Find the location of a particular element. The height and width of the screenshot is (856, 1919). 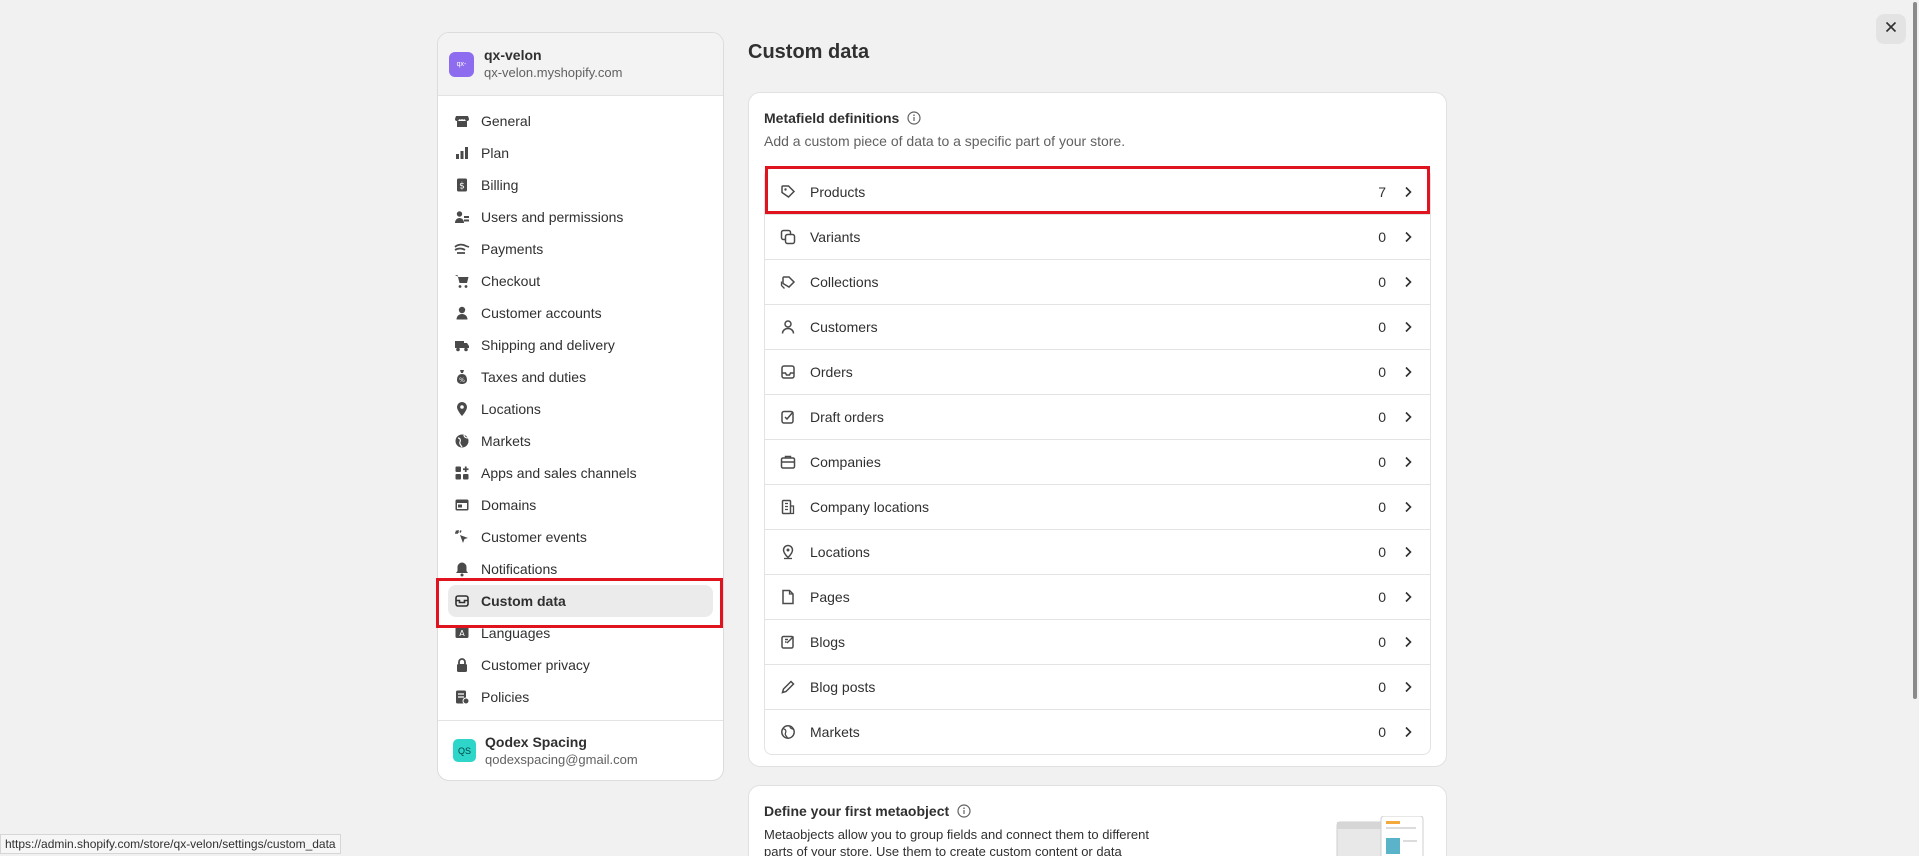

row-label: Company locations is located at coordinates (870, 507).